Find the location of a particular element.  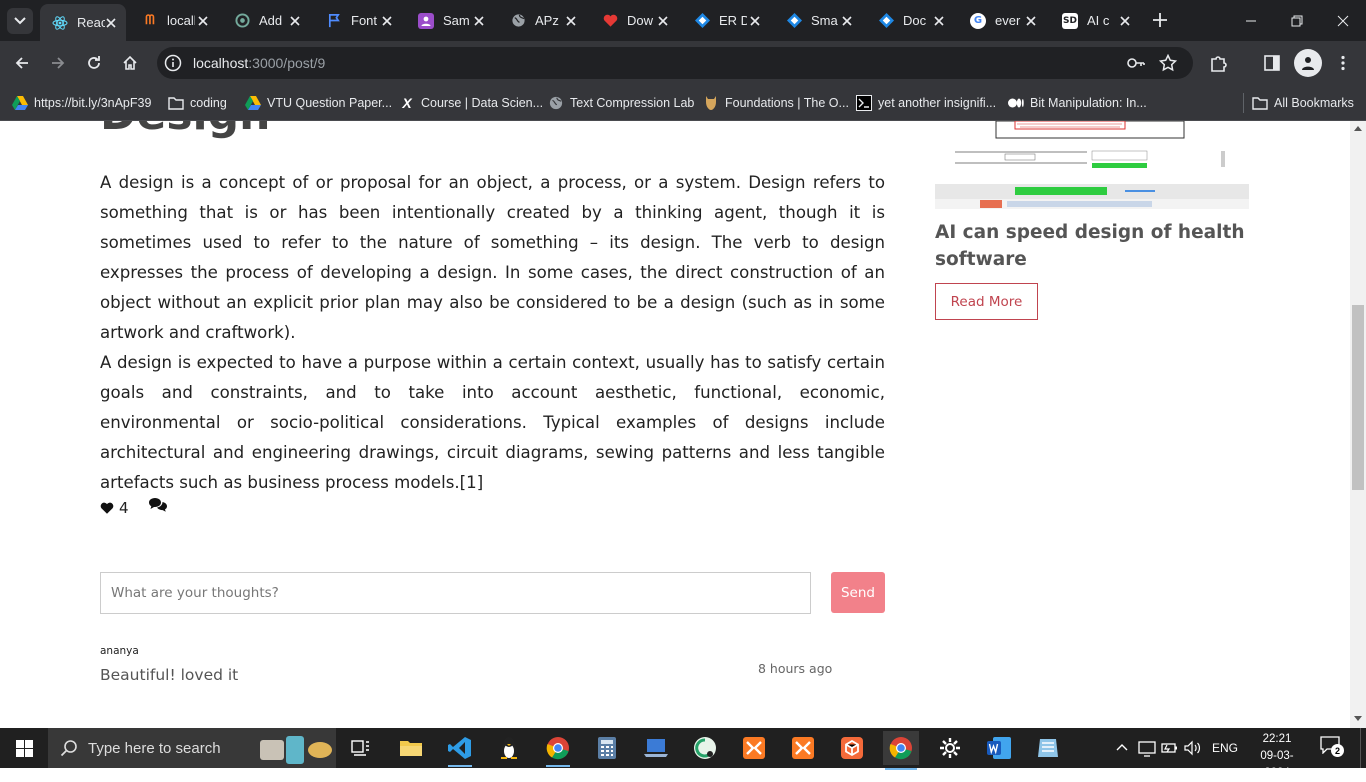

show-desktop-button is located at coordinates (1363, 748).